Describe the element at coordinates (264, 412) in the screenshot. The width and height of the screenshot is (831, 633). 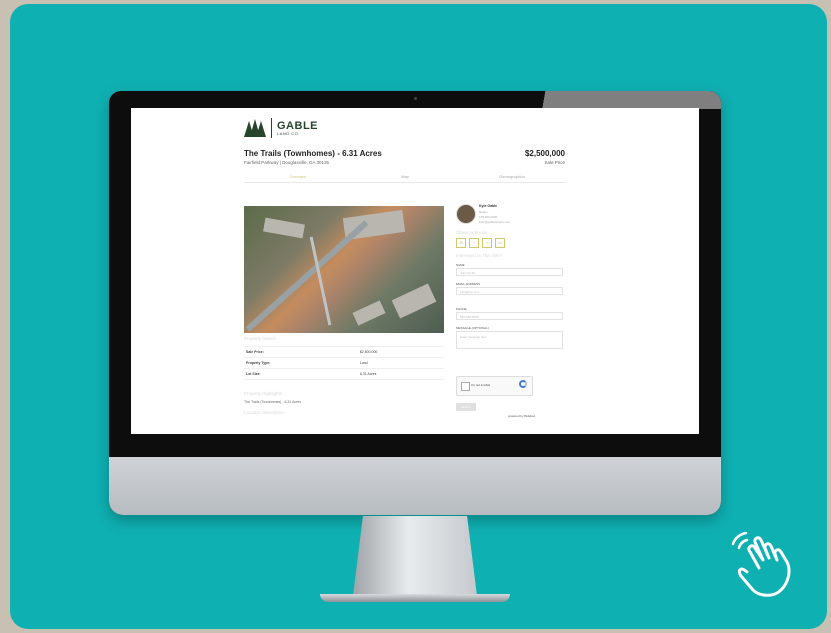
I see `location-description-heading: Location Description` at that location.